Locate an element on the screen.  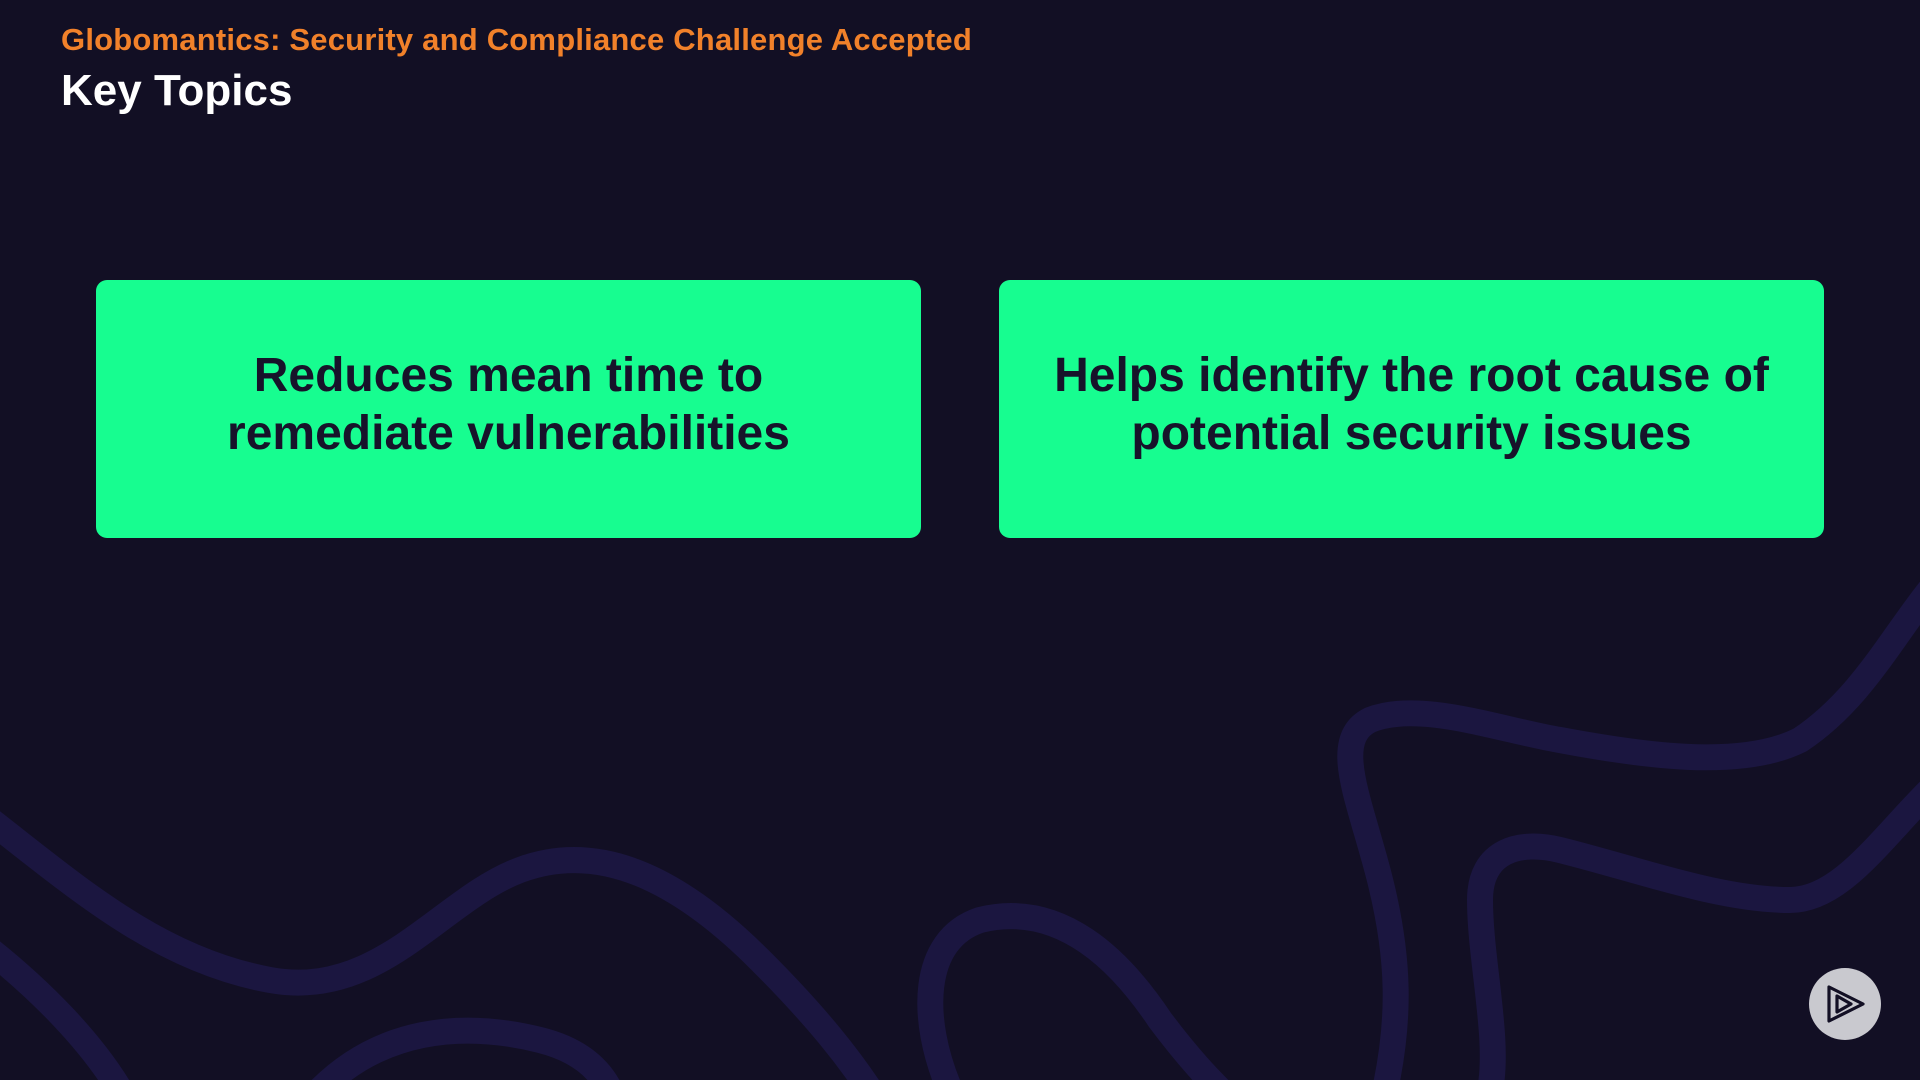
page-title: Key Topics is located at coordinates (177, 90).